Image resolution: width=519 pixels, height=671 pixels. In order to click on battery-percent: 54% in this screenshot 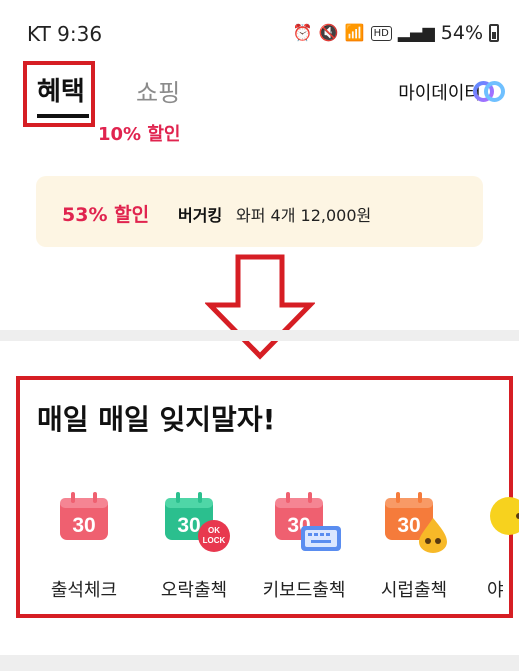, I will do `click(461, 33)`.